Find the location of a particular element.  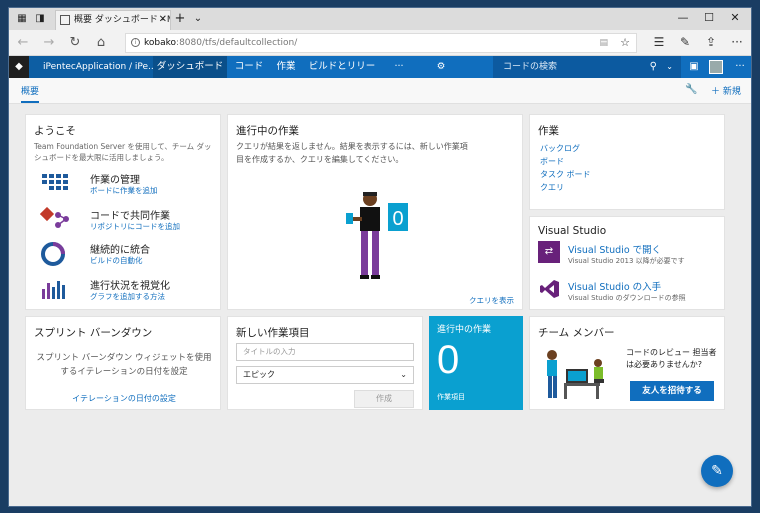

back-icon: ← is located at coordinates (23, 42).